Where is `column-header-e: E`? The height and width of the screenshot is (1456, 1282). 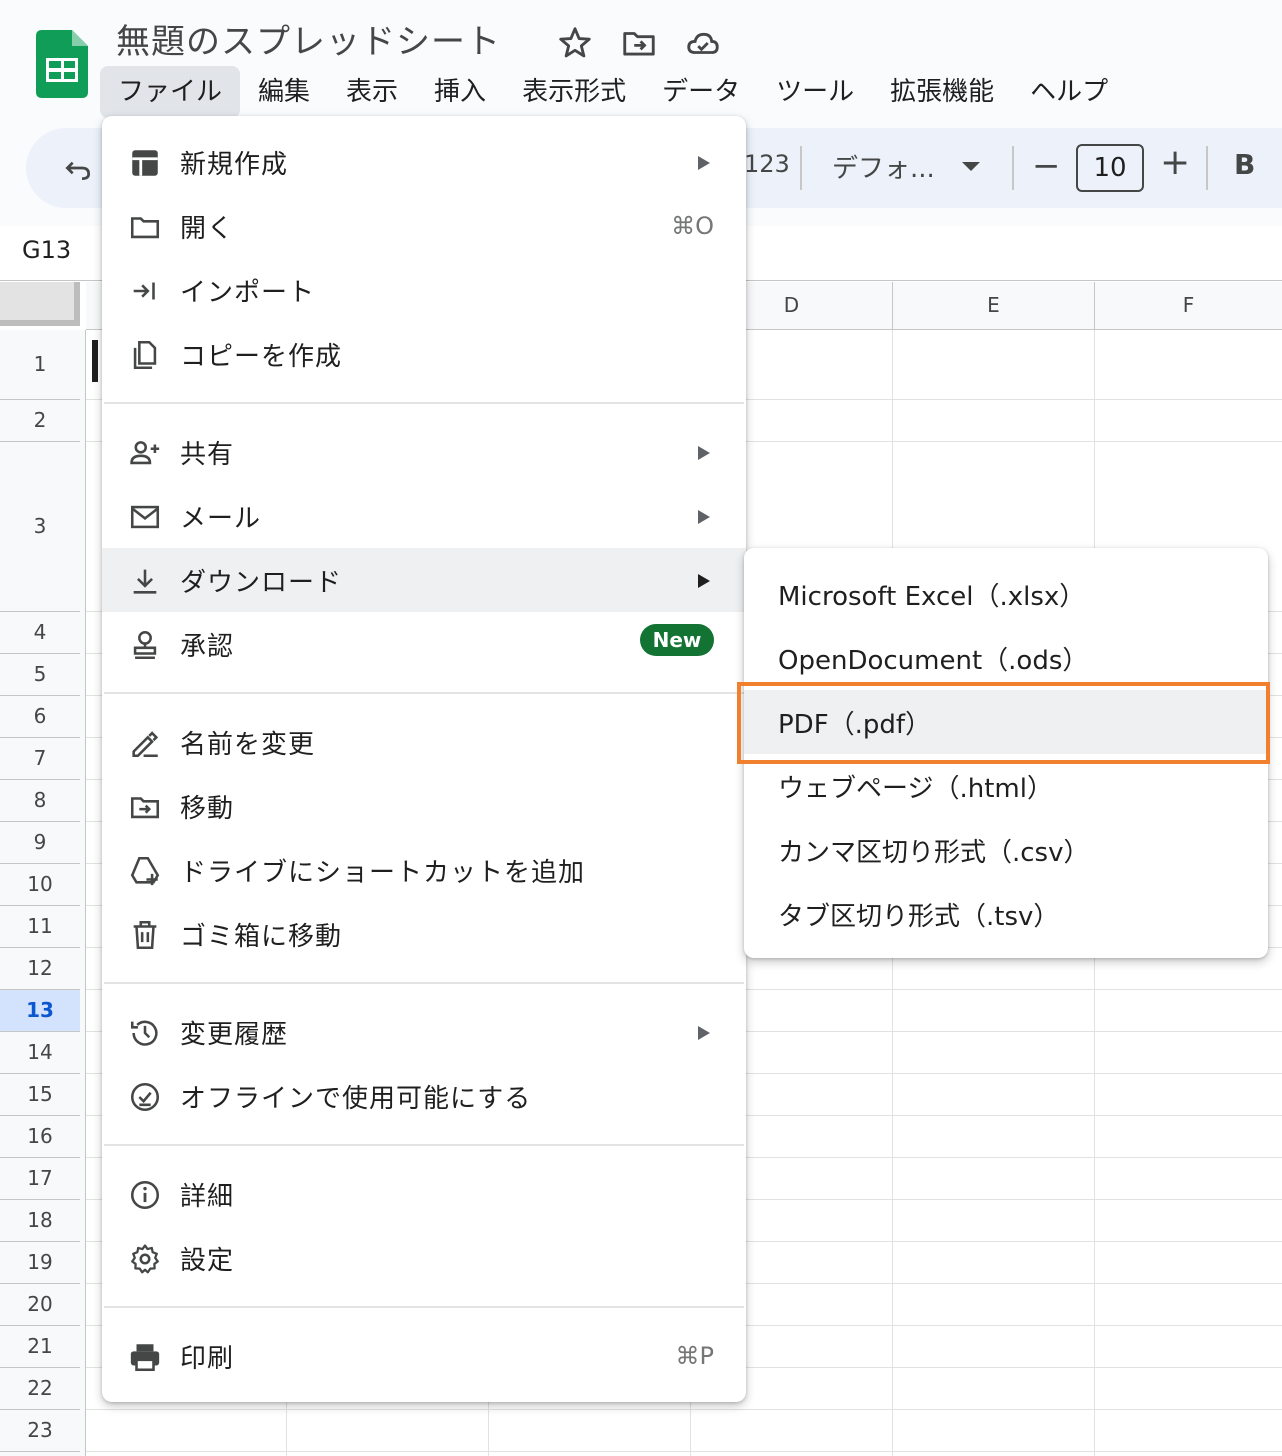
column-header-e: E is located at coordinates (993, 306).